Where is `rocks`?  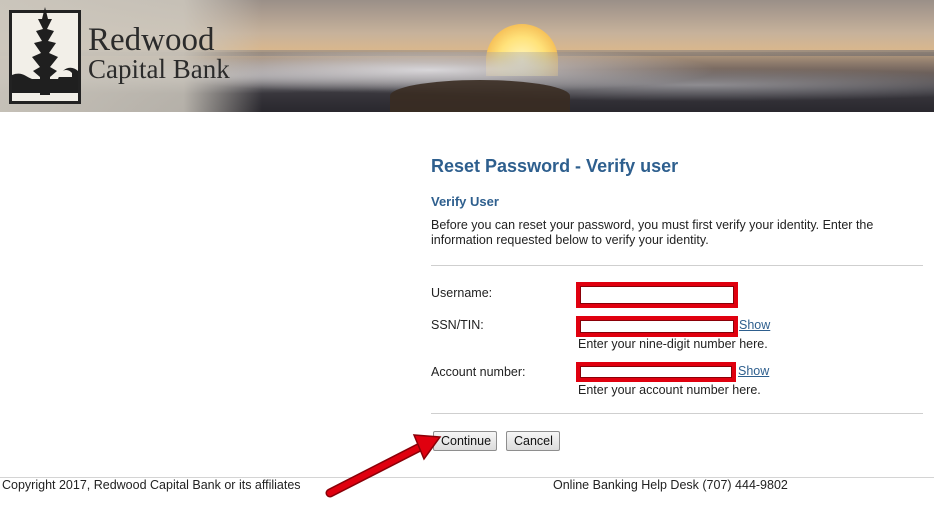
rocks is located at coordinates (480, 96).